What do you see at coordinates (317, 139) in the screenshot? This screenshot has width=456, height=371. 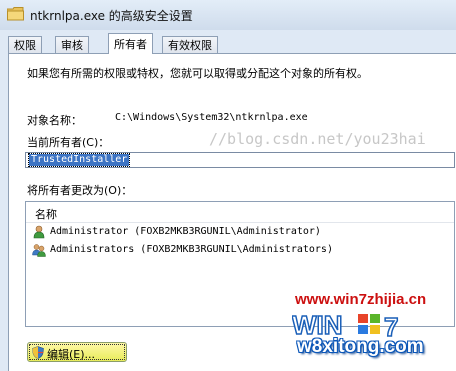 I see `watermark-url: //blog.csdn.net/you23hai` at bounding box center [317, 139].